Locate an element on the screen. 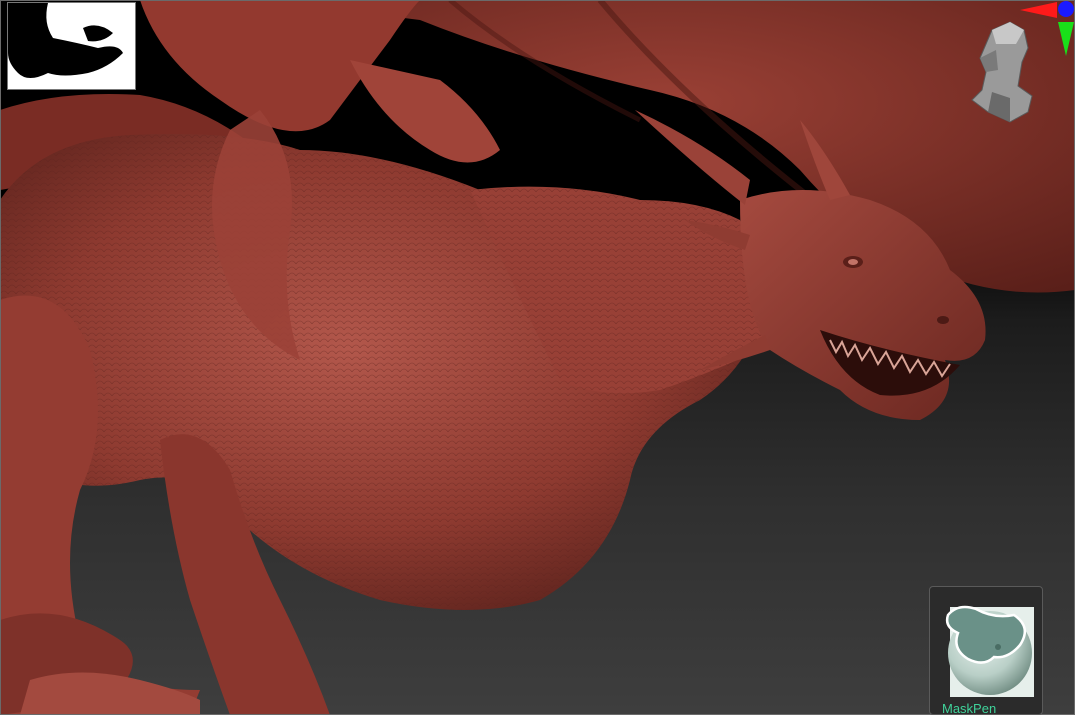  brush-name-label: MaskPen is located at coordinates (969, 708).